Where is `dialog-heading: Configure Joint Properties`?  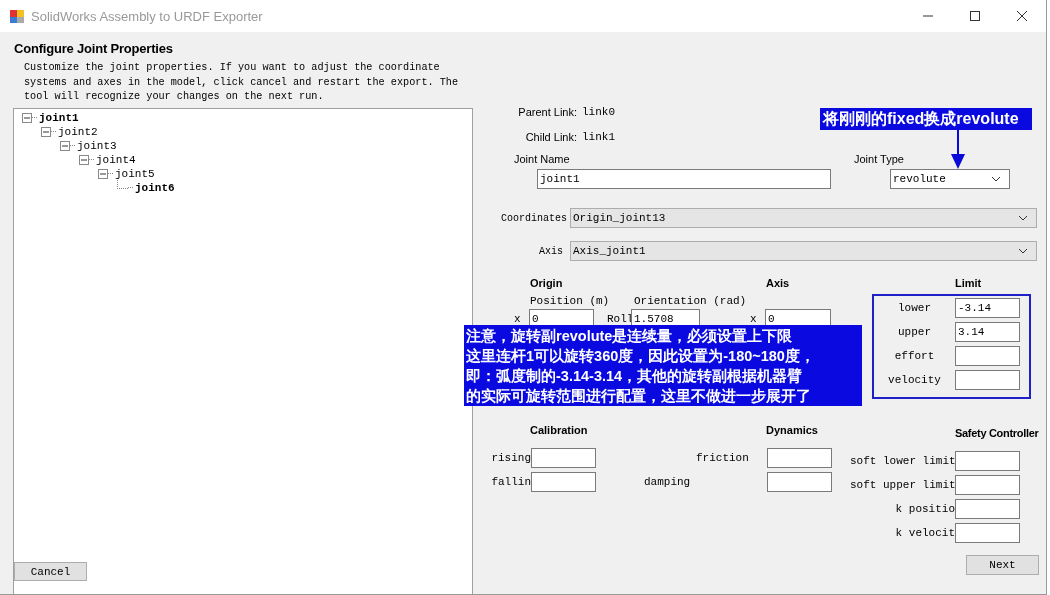 dialog-heading: Configure Joint Properties is located at coordinates (94, 48).